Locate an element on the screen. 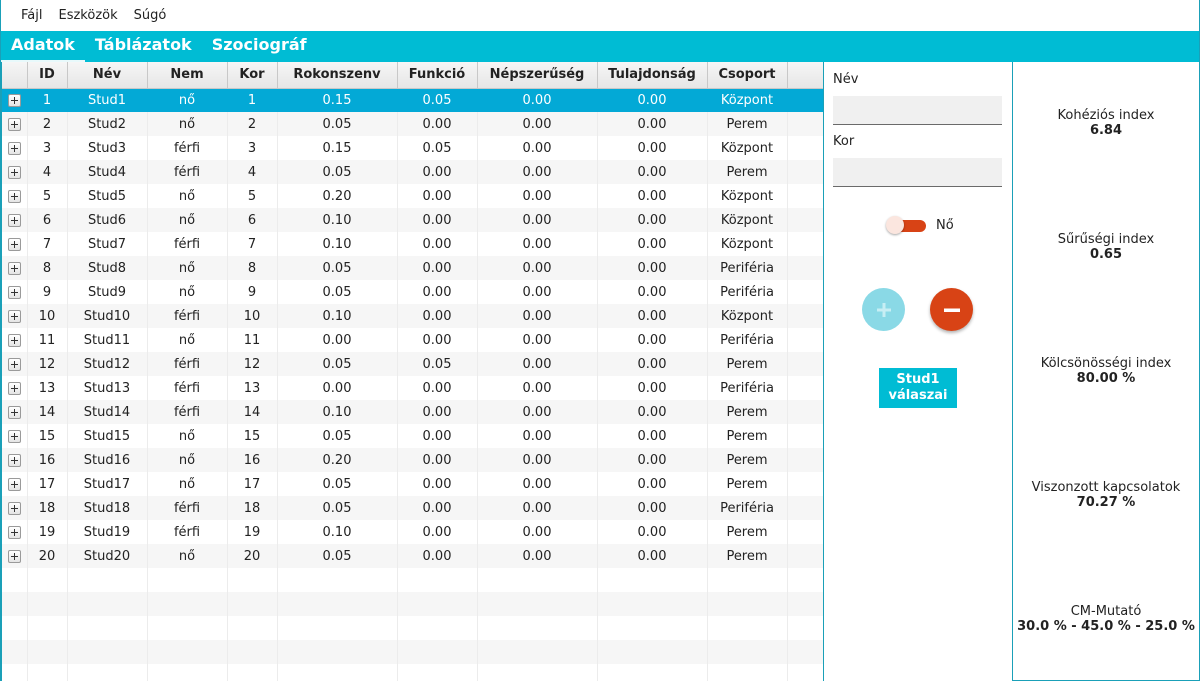  table-row: 12 Stud12 férfi 12 0.05 0.05 0.00 0.00 Perem is located at coordinates (412, 364).